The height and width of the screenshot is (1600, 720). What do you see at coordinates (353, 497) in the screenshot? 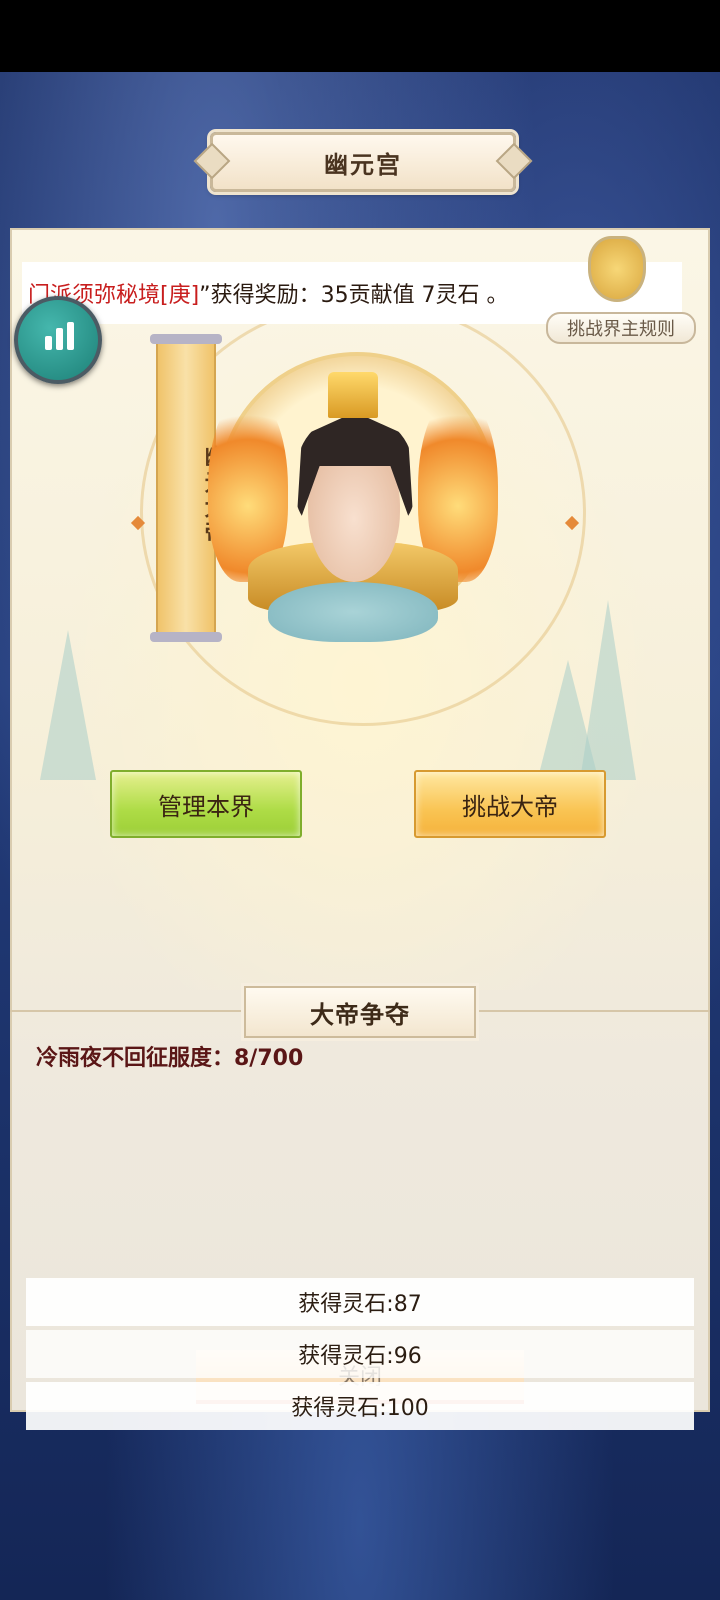
I see `emperor-portrait` at bounding box center [353, 497].